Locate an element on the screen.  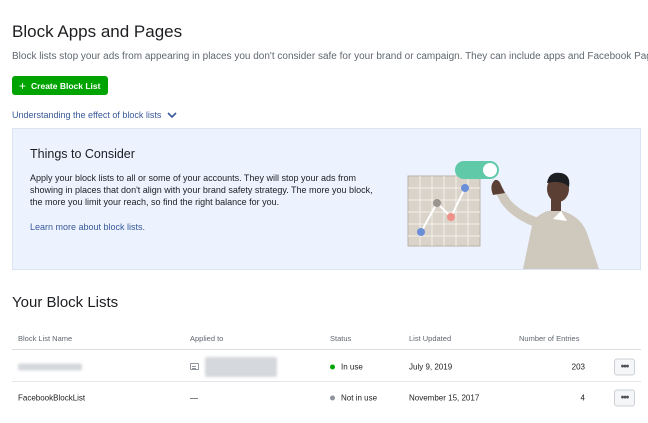
create-button-label: Create Block List is located at coordinates (66, 85).